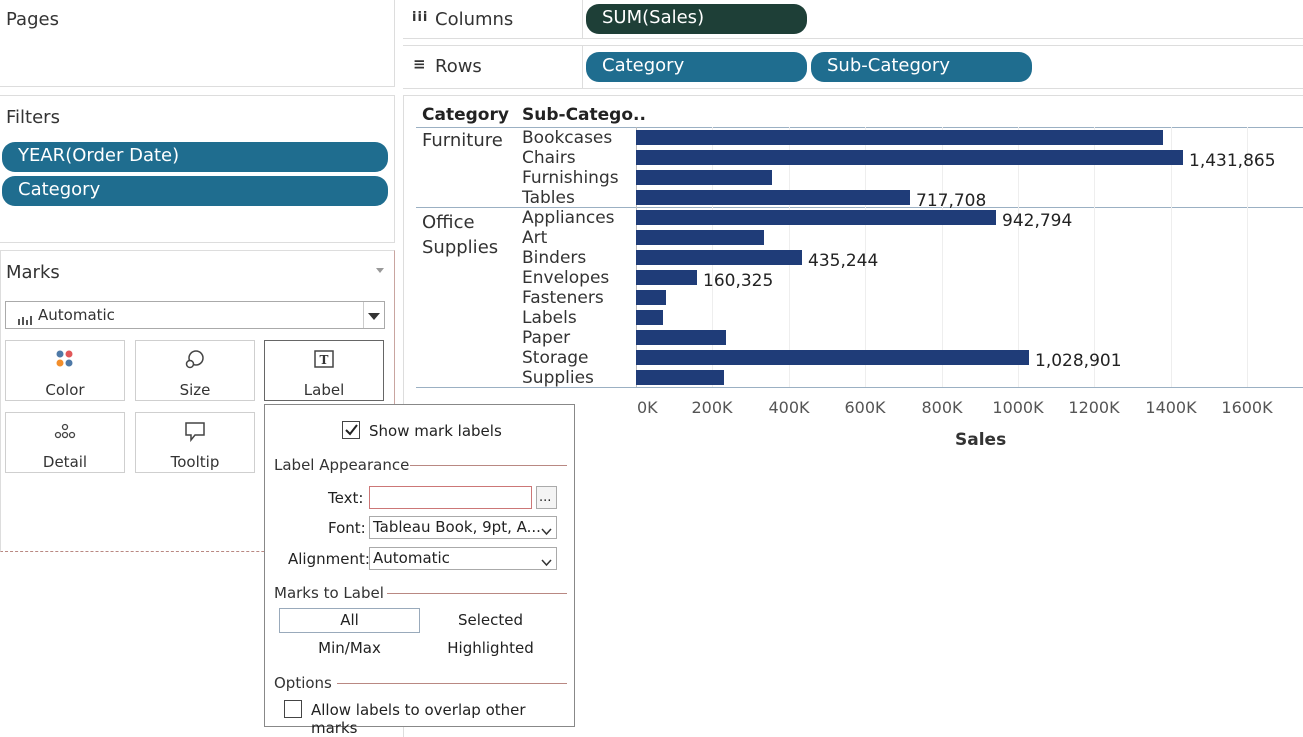  What do you see at coordinates (329, 593) in the screenshot?
I see `marks-to-label-title: Marks to Label` at bounding box center [329, 593].